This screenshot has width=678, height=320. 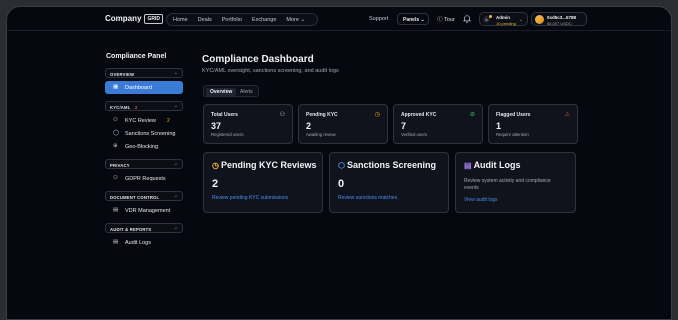 I want to click on count-badge: 2, so click(x=168, y=120).